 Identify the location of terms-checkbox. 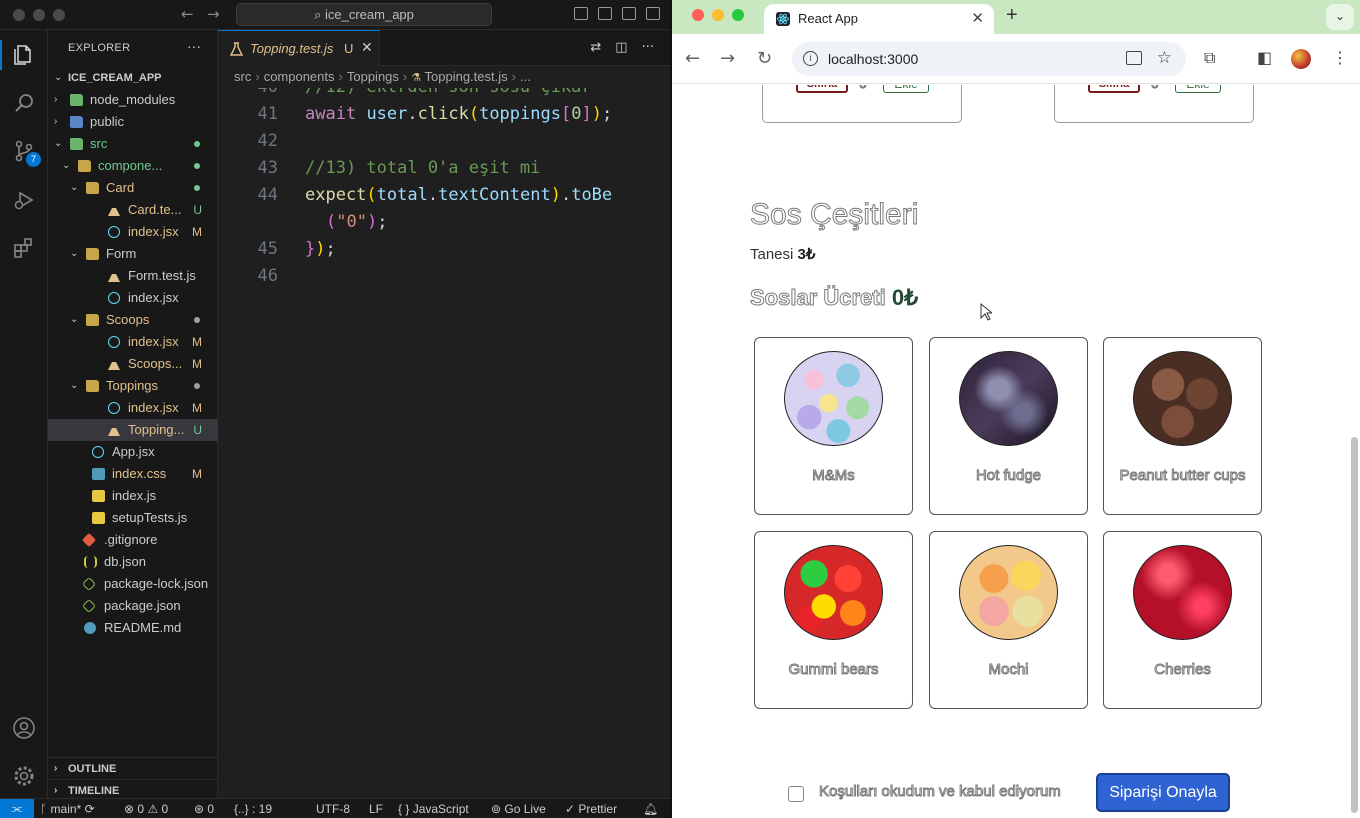
(796, 794).